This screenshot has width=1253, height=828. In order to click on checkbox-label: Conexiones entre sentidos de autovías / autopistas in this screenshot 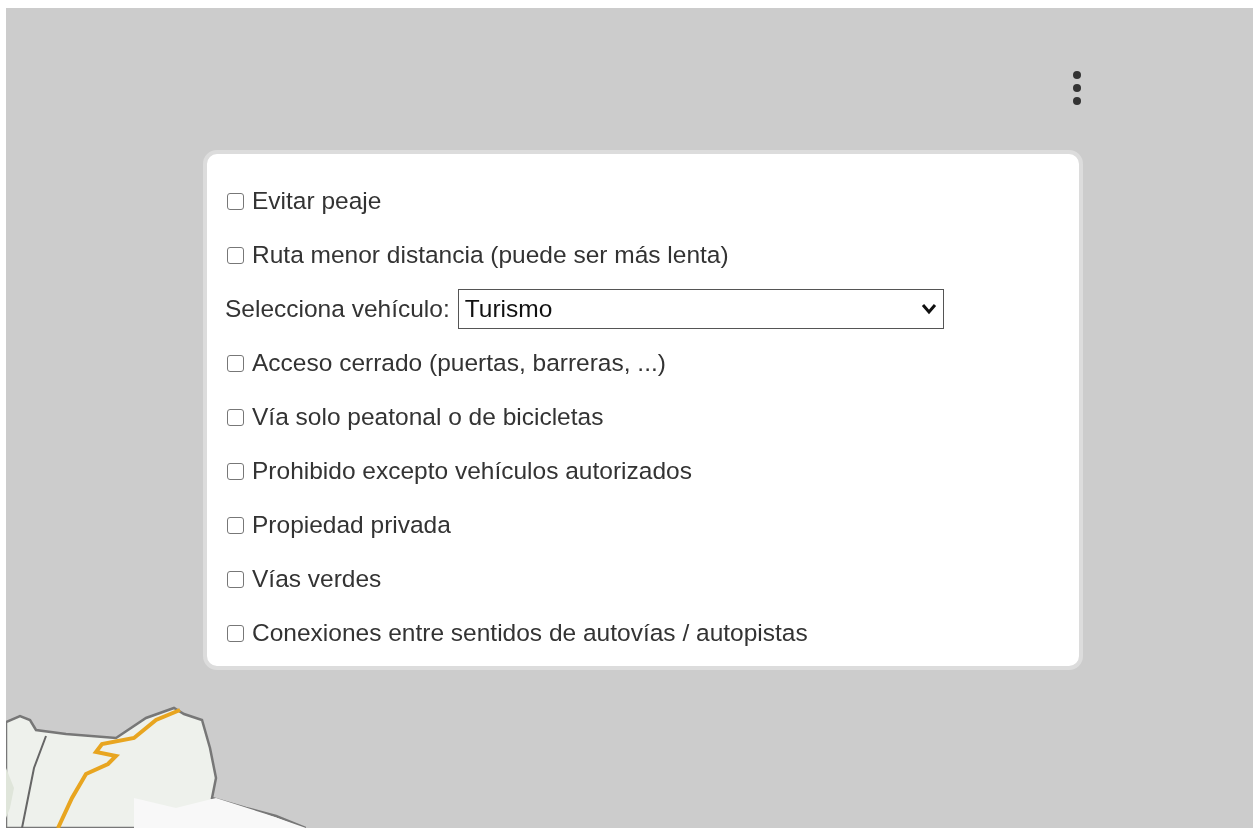, I will do `click(530, 633)`.